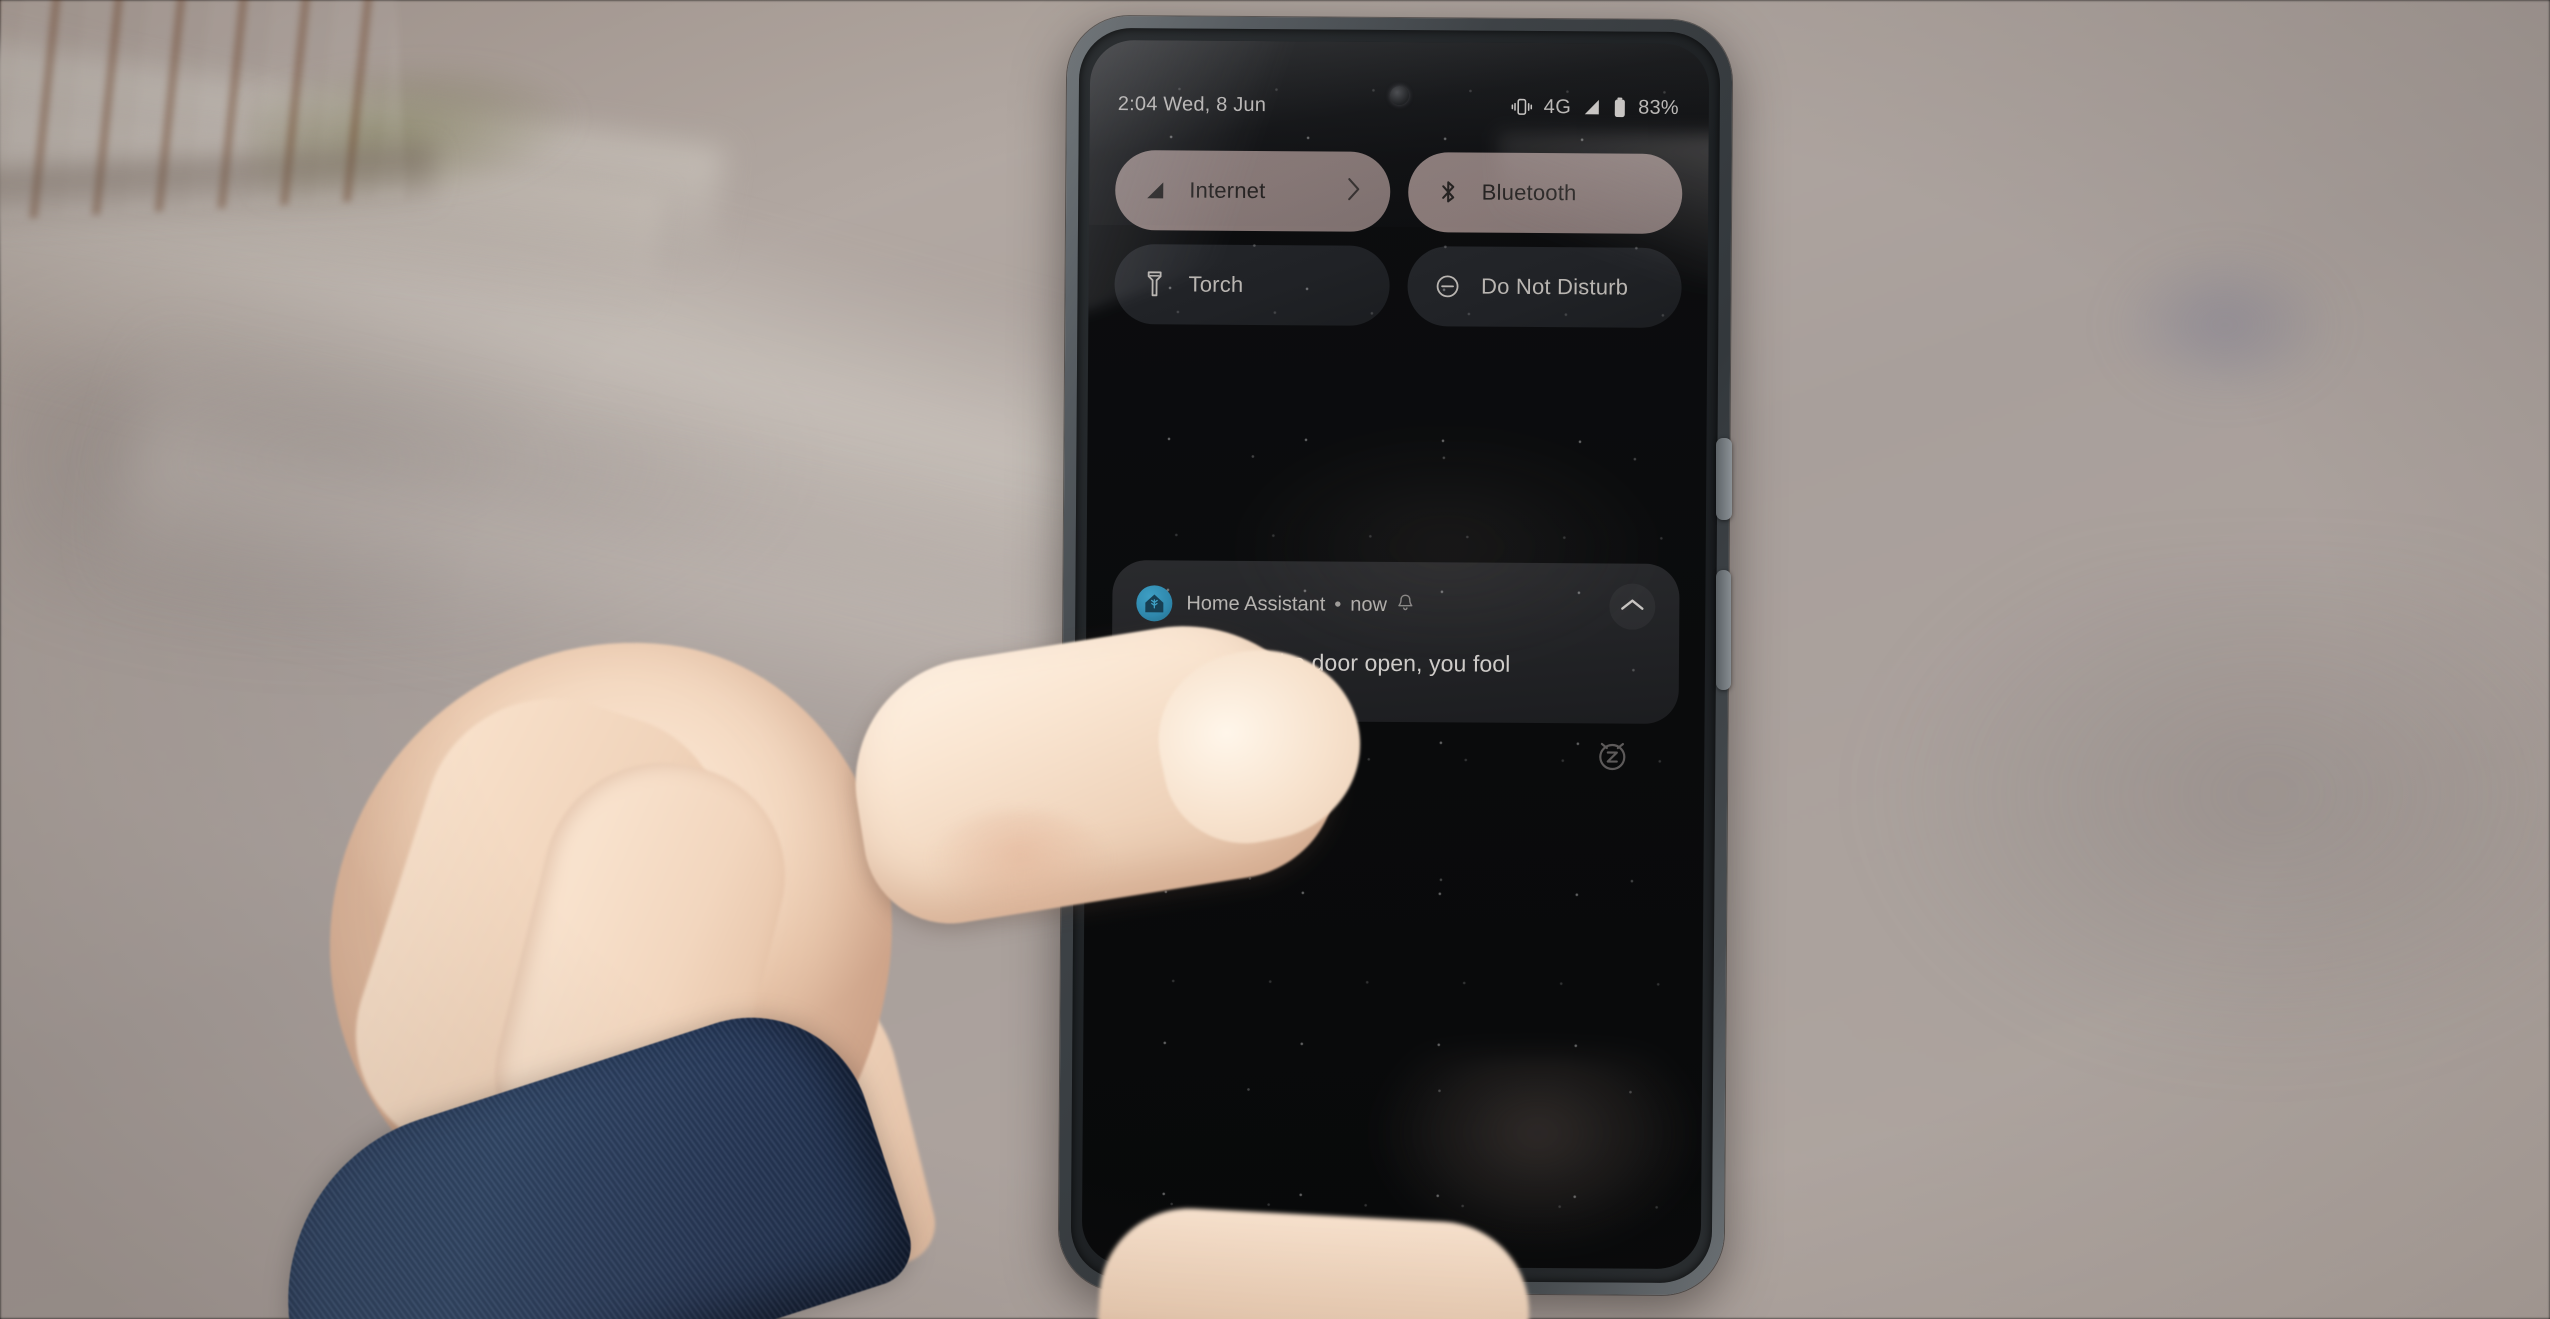 The width and height of the screenshot is (2550, 1319). What do you see at coordinates (1612, 755) in the screenshot?
I see `snooze-alarm-icon` at bounding box center [1612, 755].